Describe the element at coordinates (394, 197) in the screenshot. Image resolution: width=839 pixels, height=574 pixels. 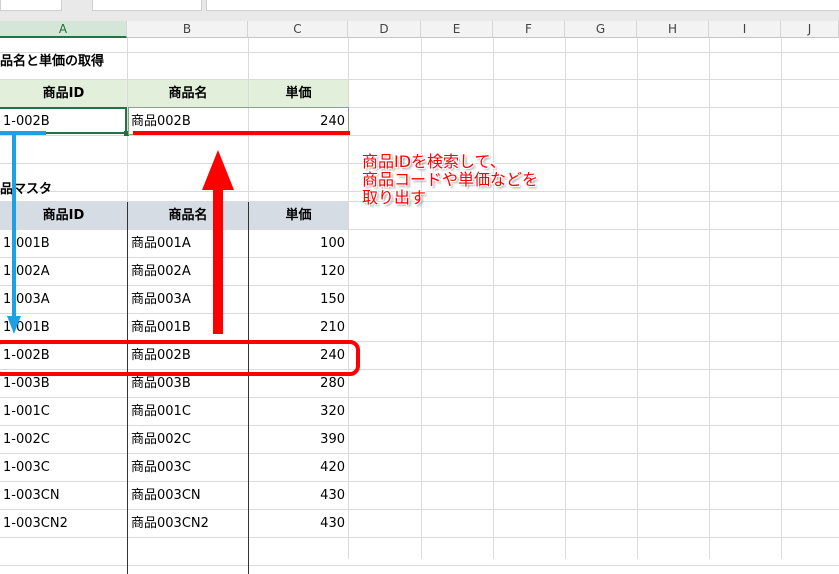
I see `annotation-line-3: 取り出す` at that location.